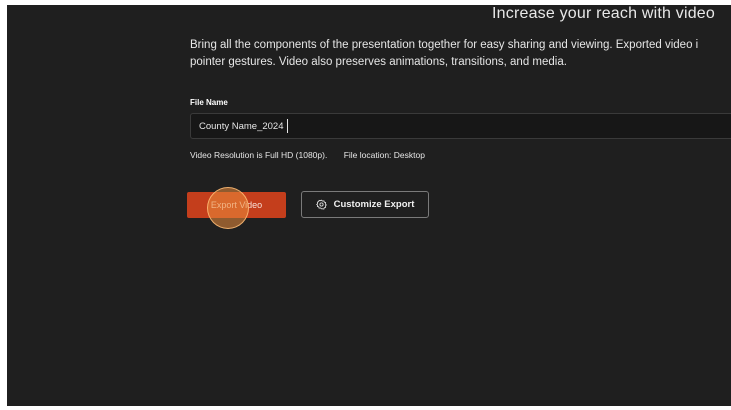 This screenshot has height=410, width=731. I want to click on file-location-text: File location: Desktop, so click(384, 155).